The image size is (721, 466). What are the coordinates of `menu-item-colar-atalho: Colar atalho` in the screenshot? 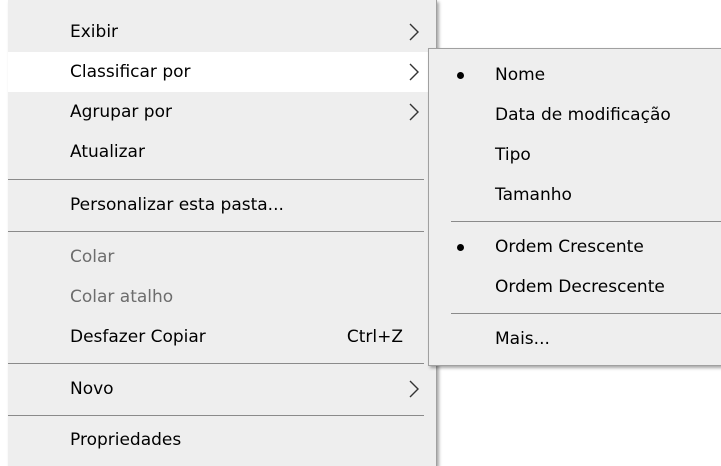 It's located at (222, 297).